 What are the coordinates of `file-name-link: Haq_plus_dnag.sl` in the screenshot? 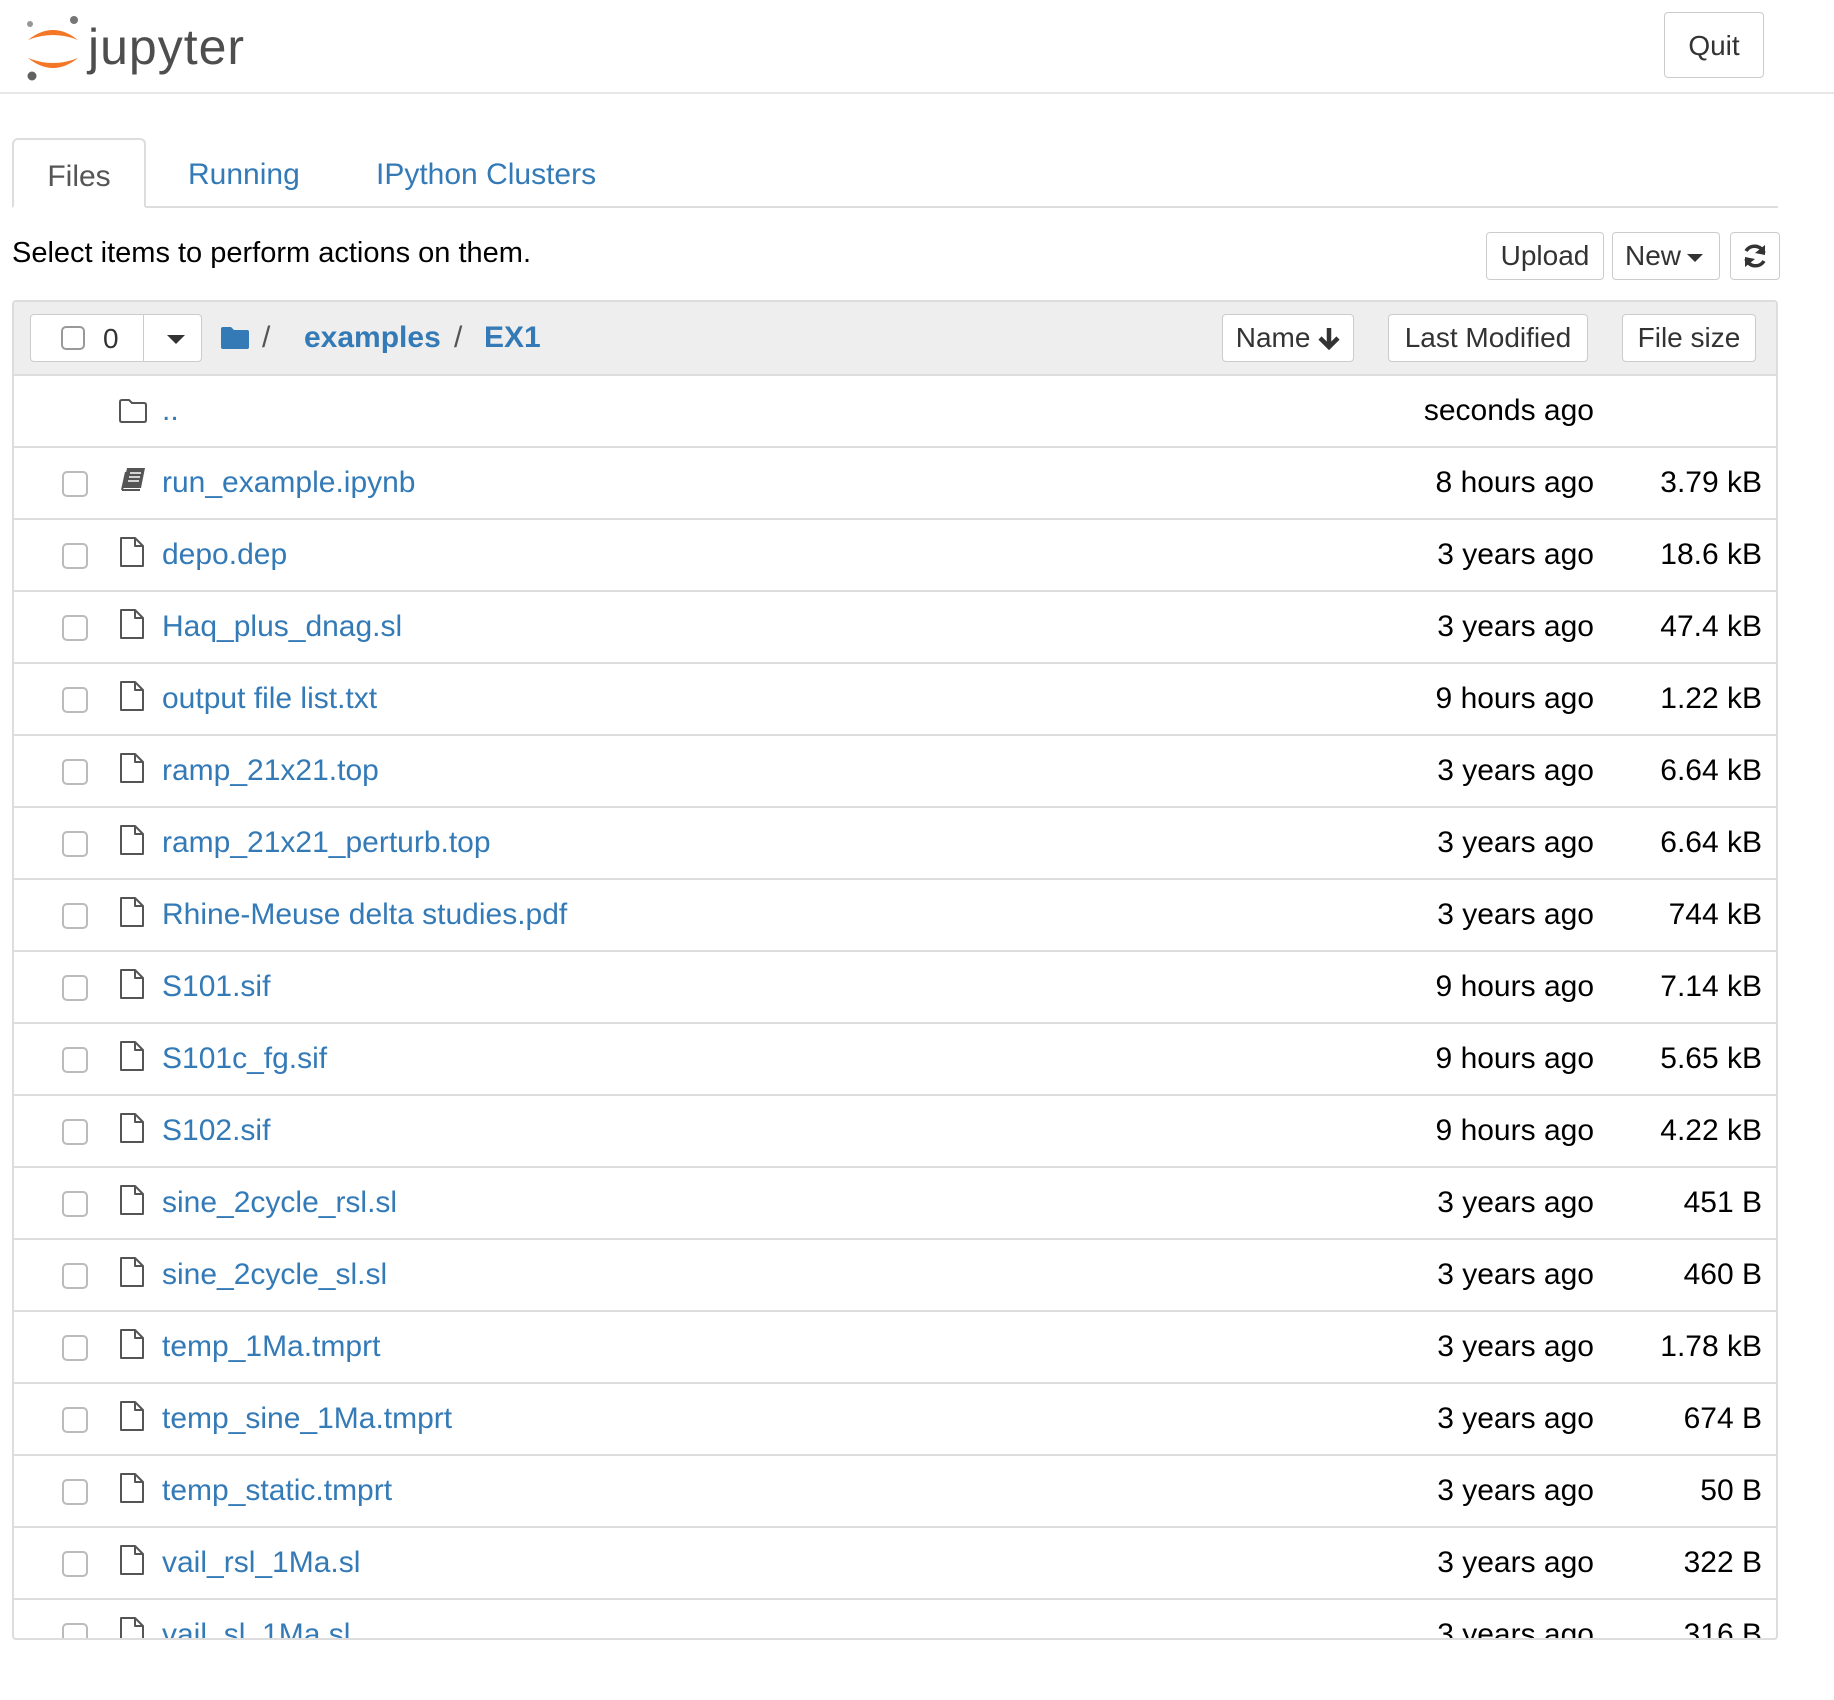 It's located at (282, 627).